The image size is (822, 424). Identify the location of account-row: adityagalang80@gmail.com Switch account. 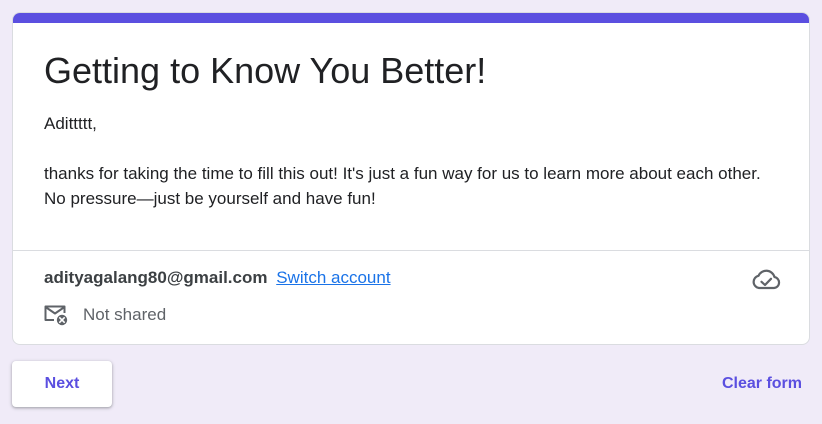
(217, 278).